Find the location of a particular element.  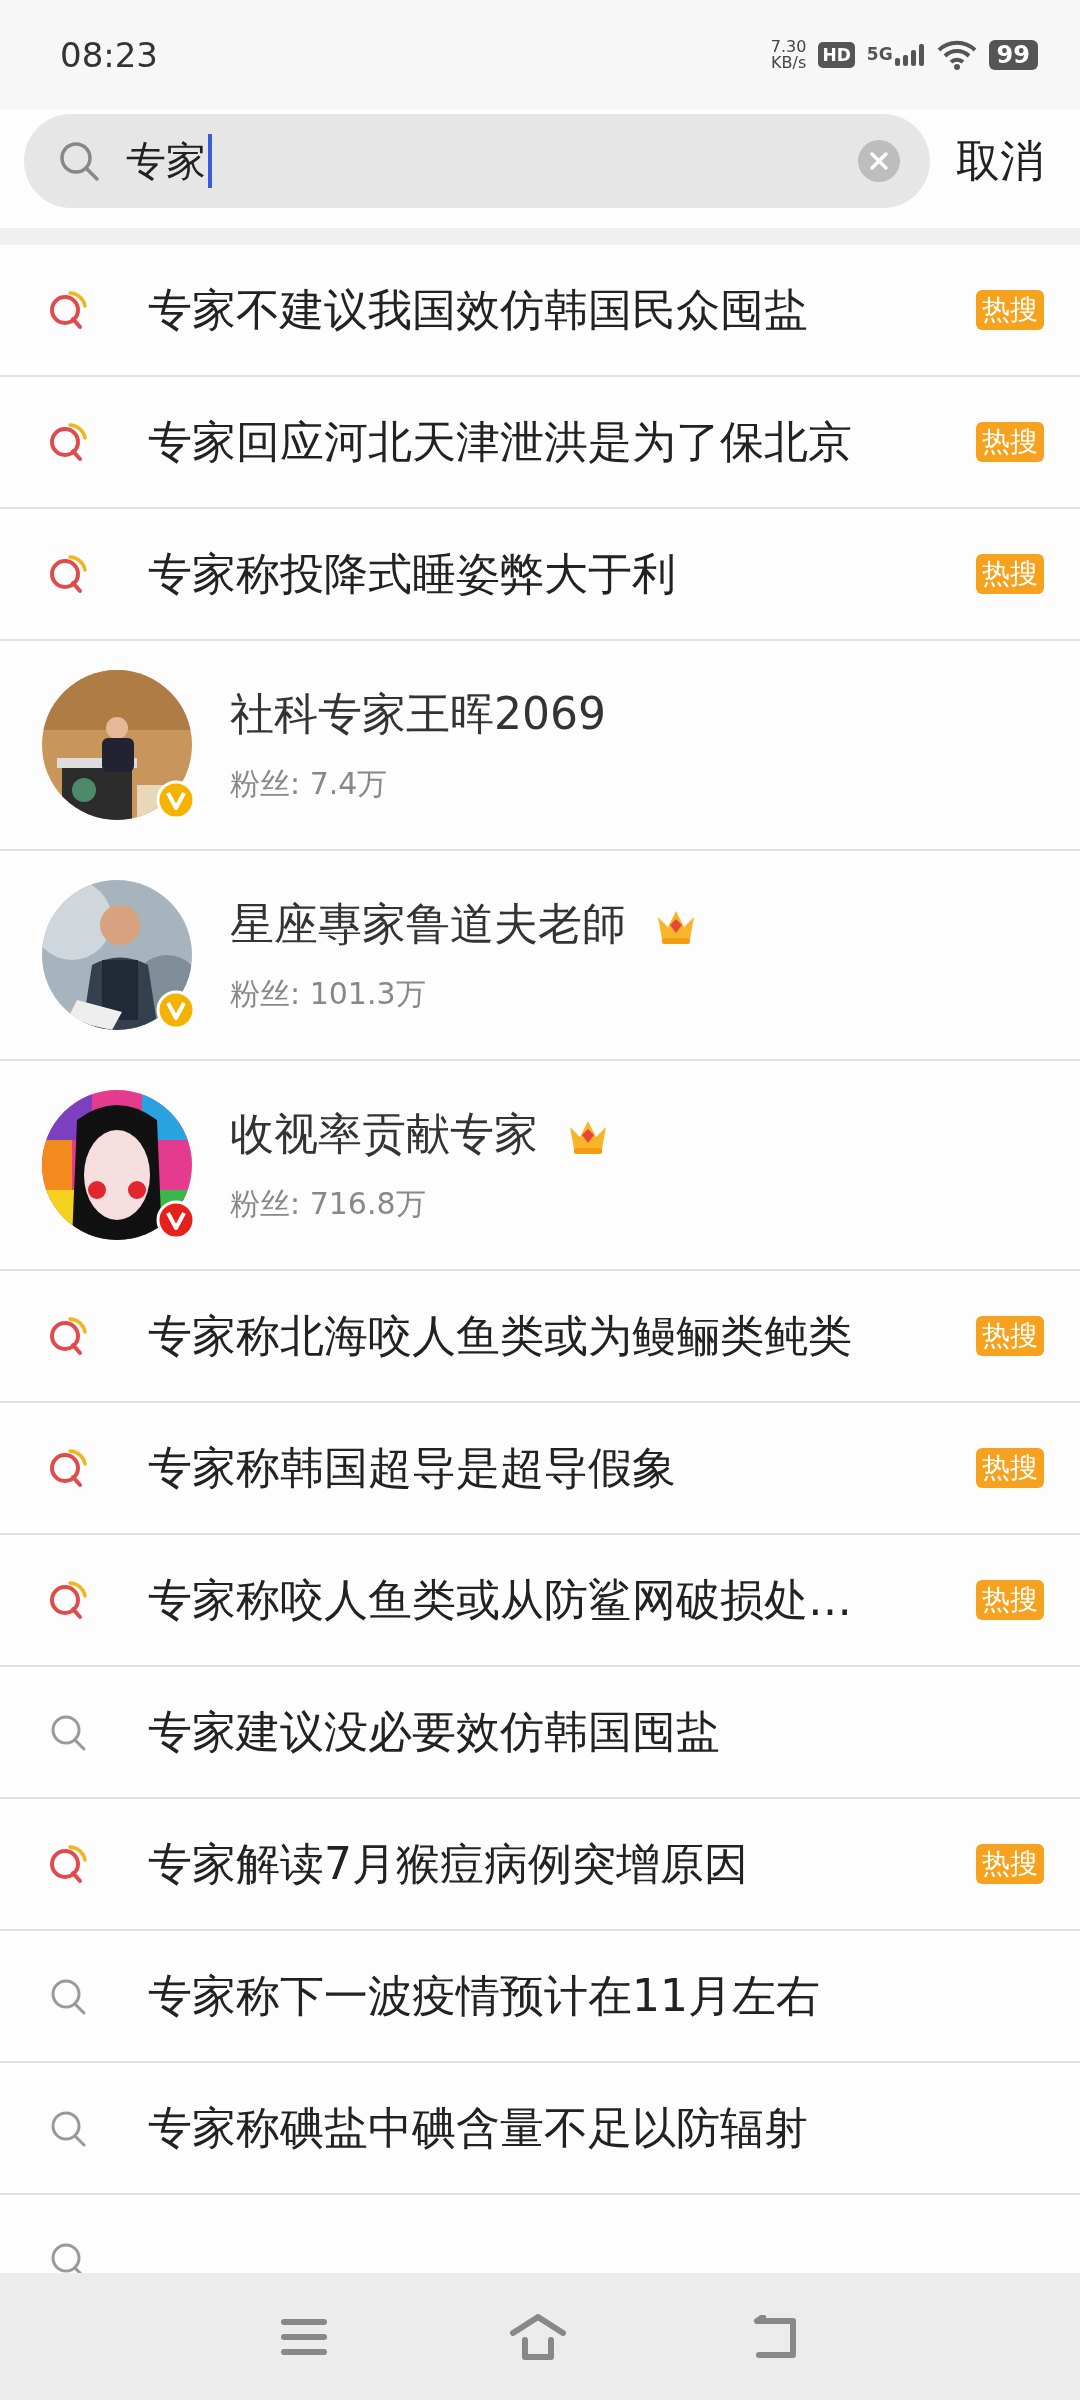

signal-icon is located at coordinates (909, 55).